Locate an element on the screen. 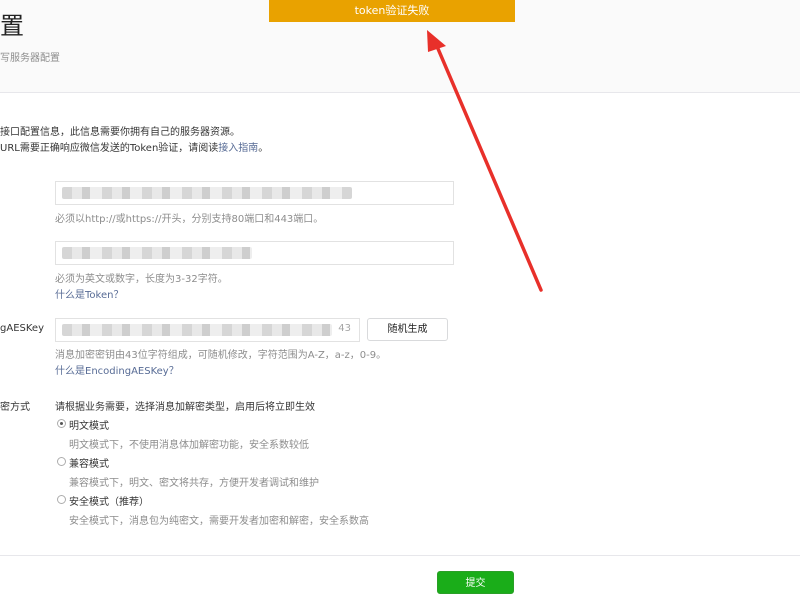 This screenshot has width=800, height=596. url-hint: 必须以http://或https://开头，分别支持80端口和443端口。 is located at coordinates (189, 219).